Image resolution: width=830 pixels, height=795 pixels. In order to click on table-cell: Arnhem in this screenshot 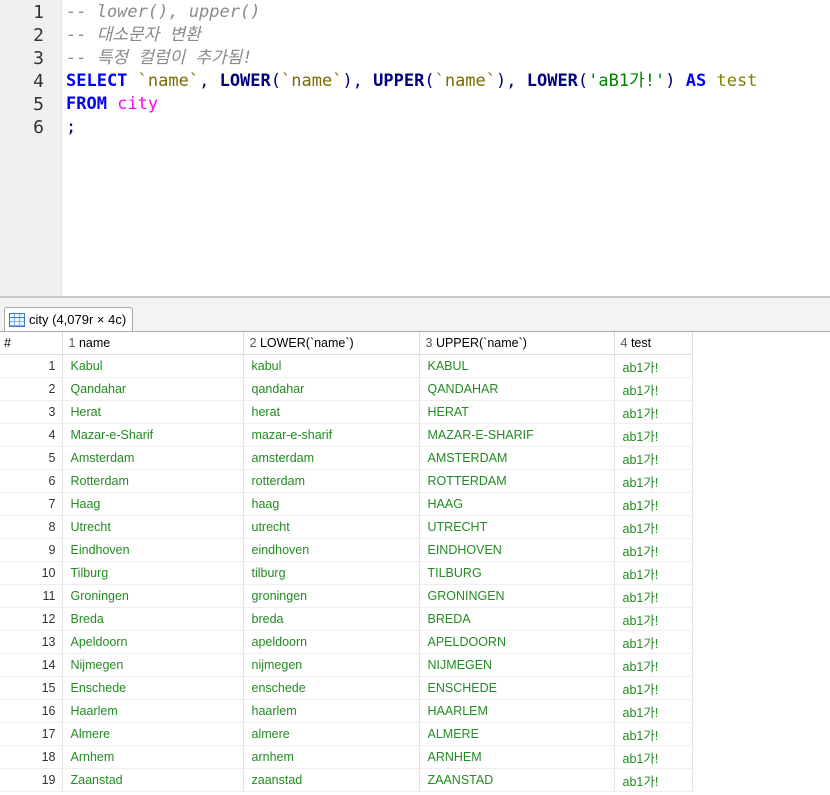, I will do `click(153, 757)`.